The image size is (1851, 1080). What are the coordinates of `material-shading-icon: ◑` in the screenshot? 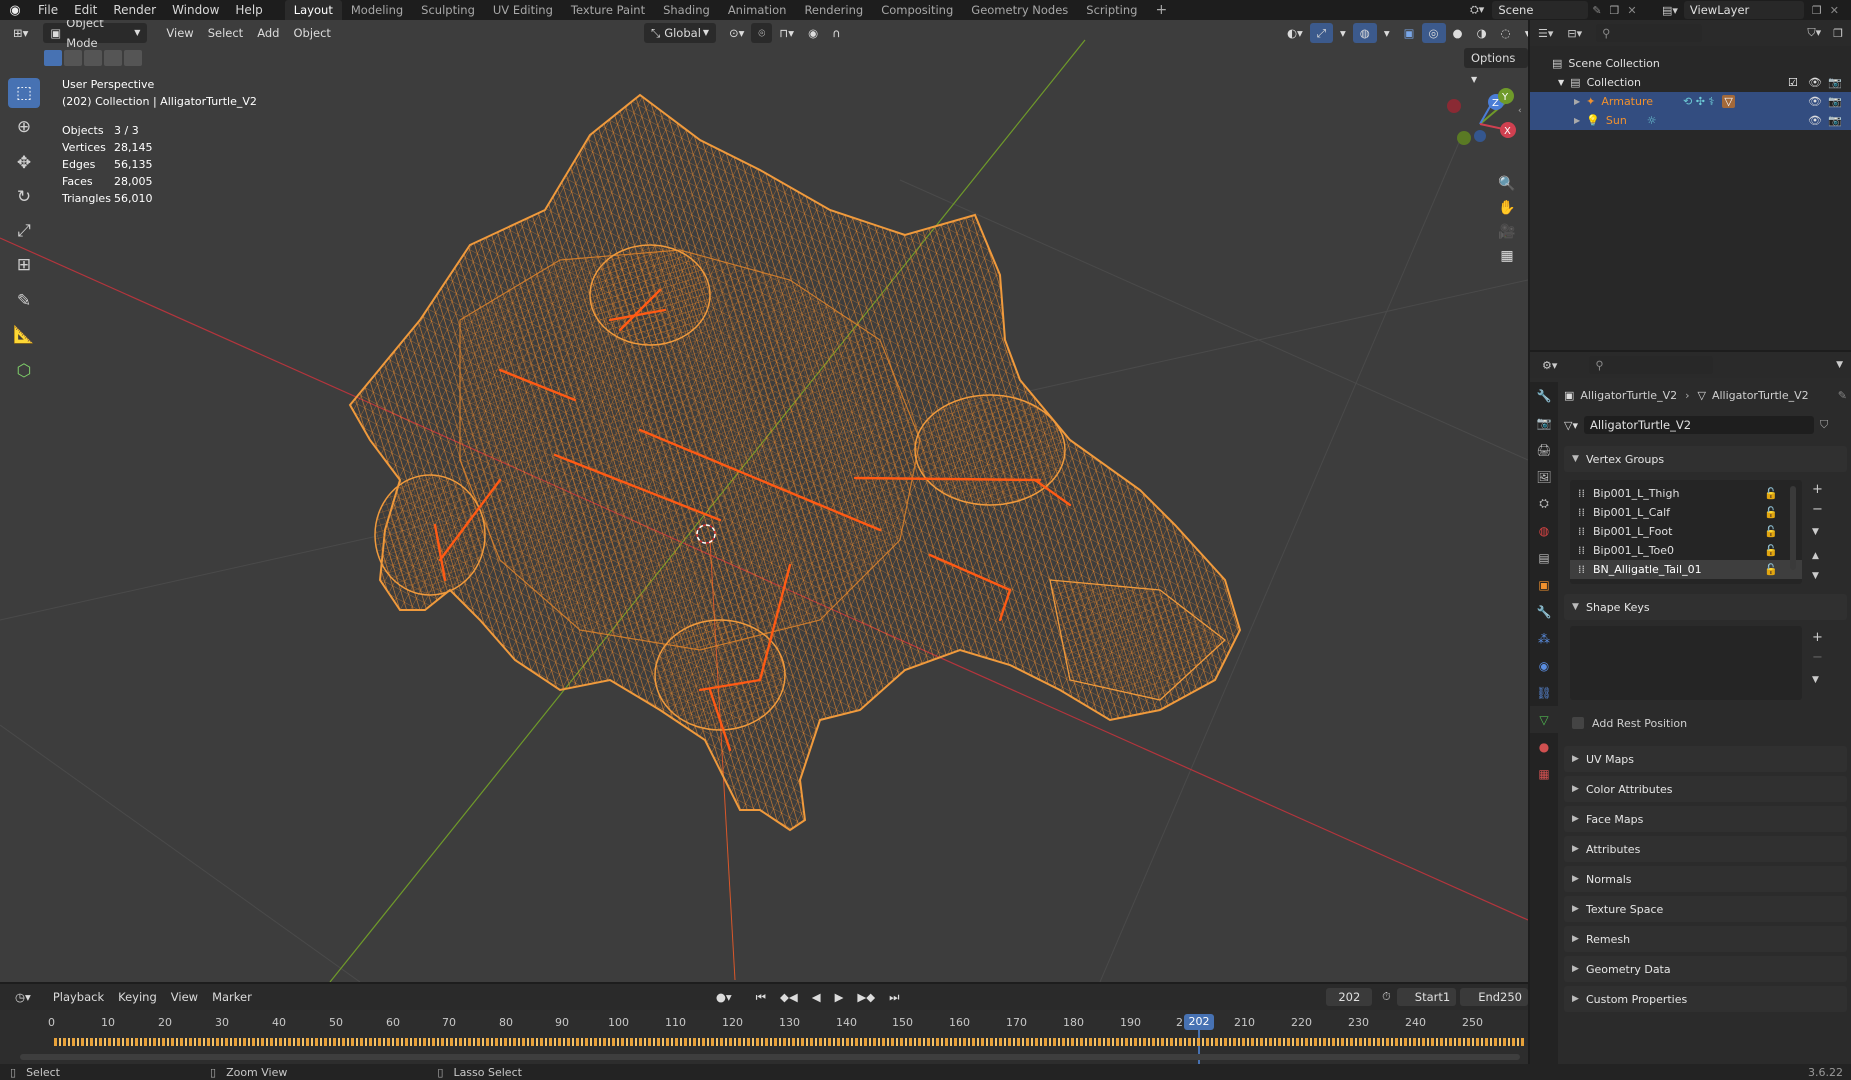 It's located at (1482, 33).